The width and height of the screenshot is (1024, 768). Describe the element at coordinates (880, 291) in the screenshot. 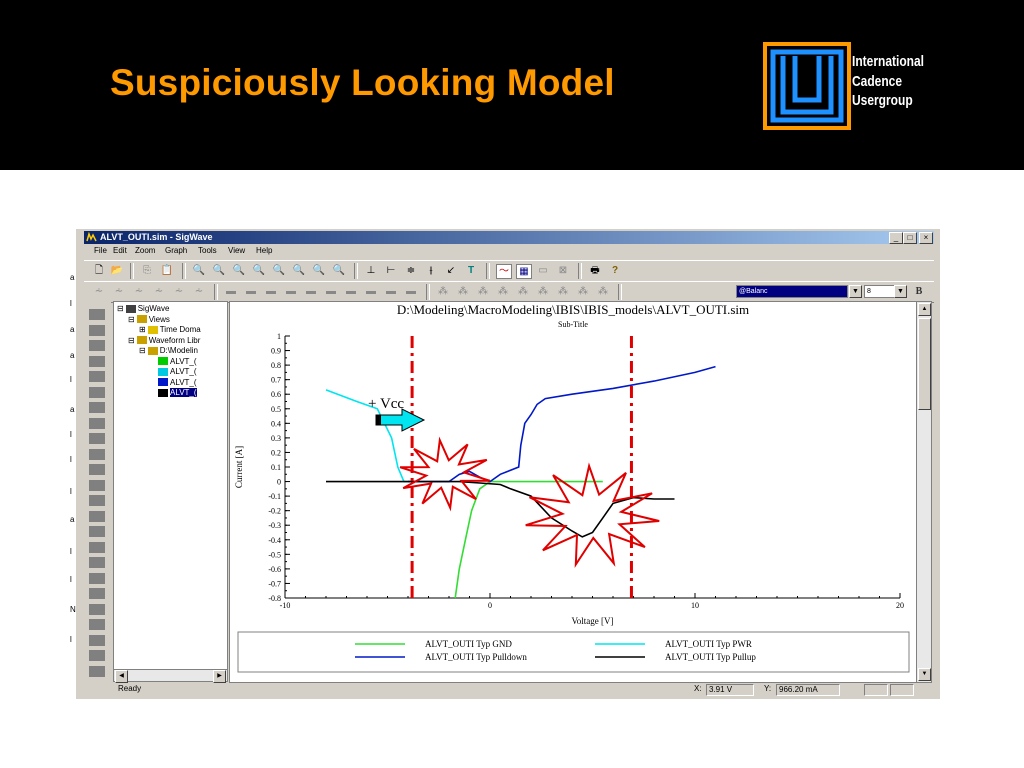

I see `font-size-select: 8` at that location.